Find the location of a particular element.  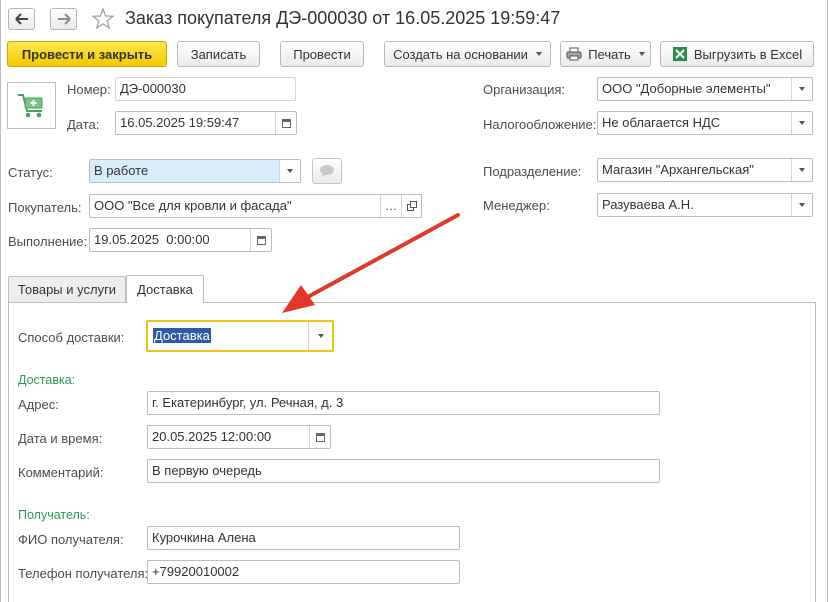

recipient-name-field: Курочкина Алена is located at coordinates (303, 538).